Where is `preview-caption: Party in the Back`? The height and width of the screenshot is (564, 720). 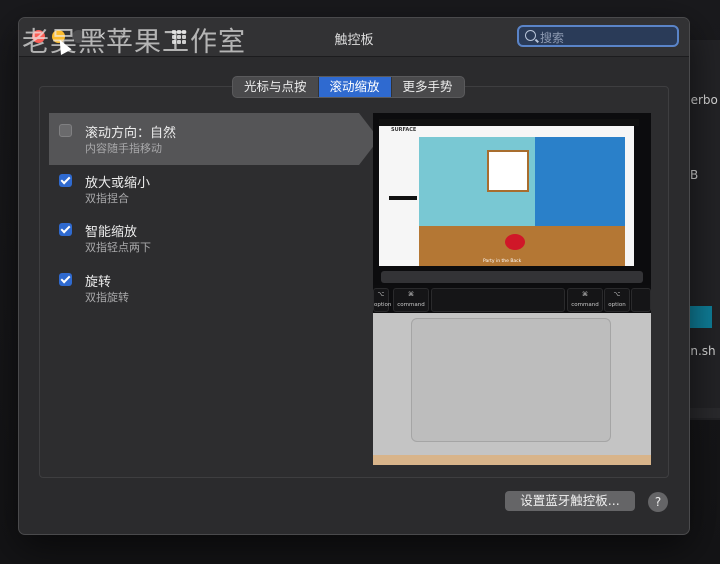
preview-caption: Party in the Back is located at coordinates (502, 261).